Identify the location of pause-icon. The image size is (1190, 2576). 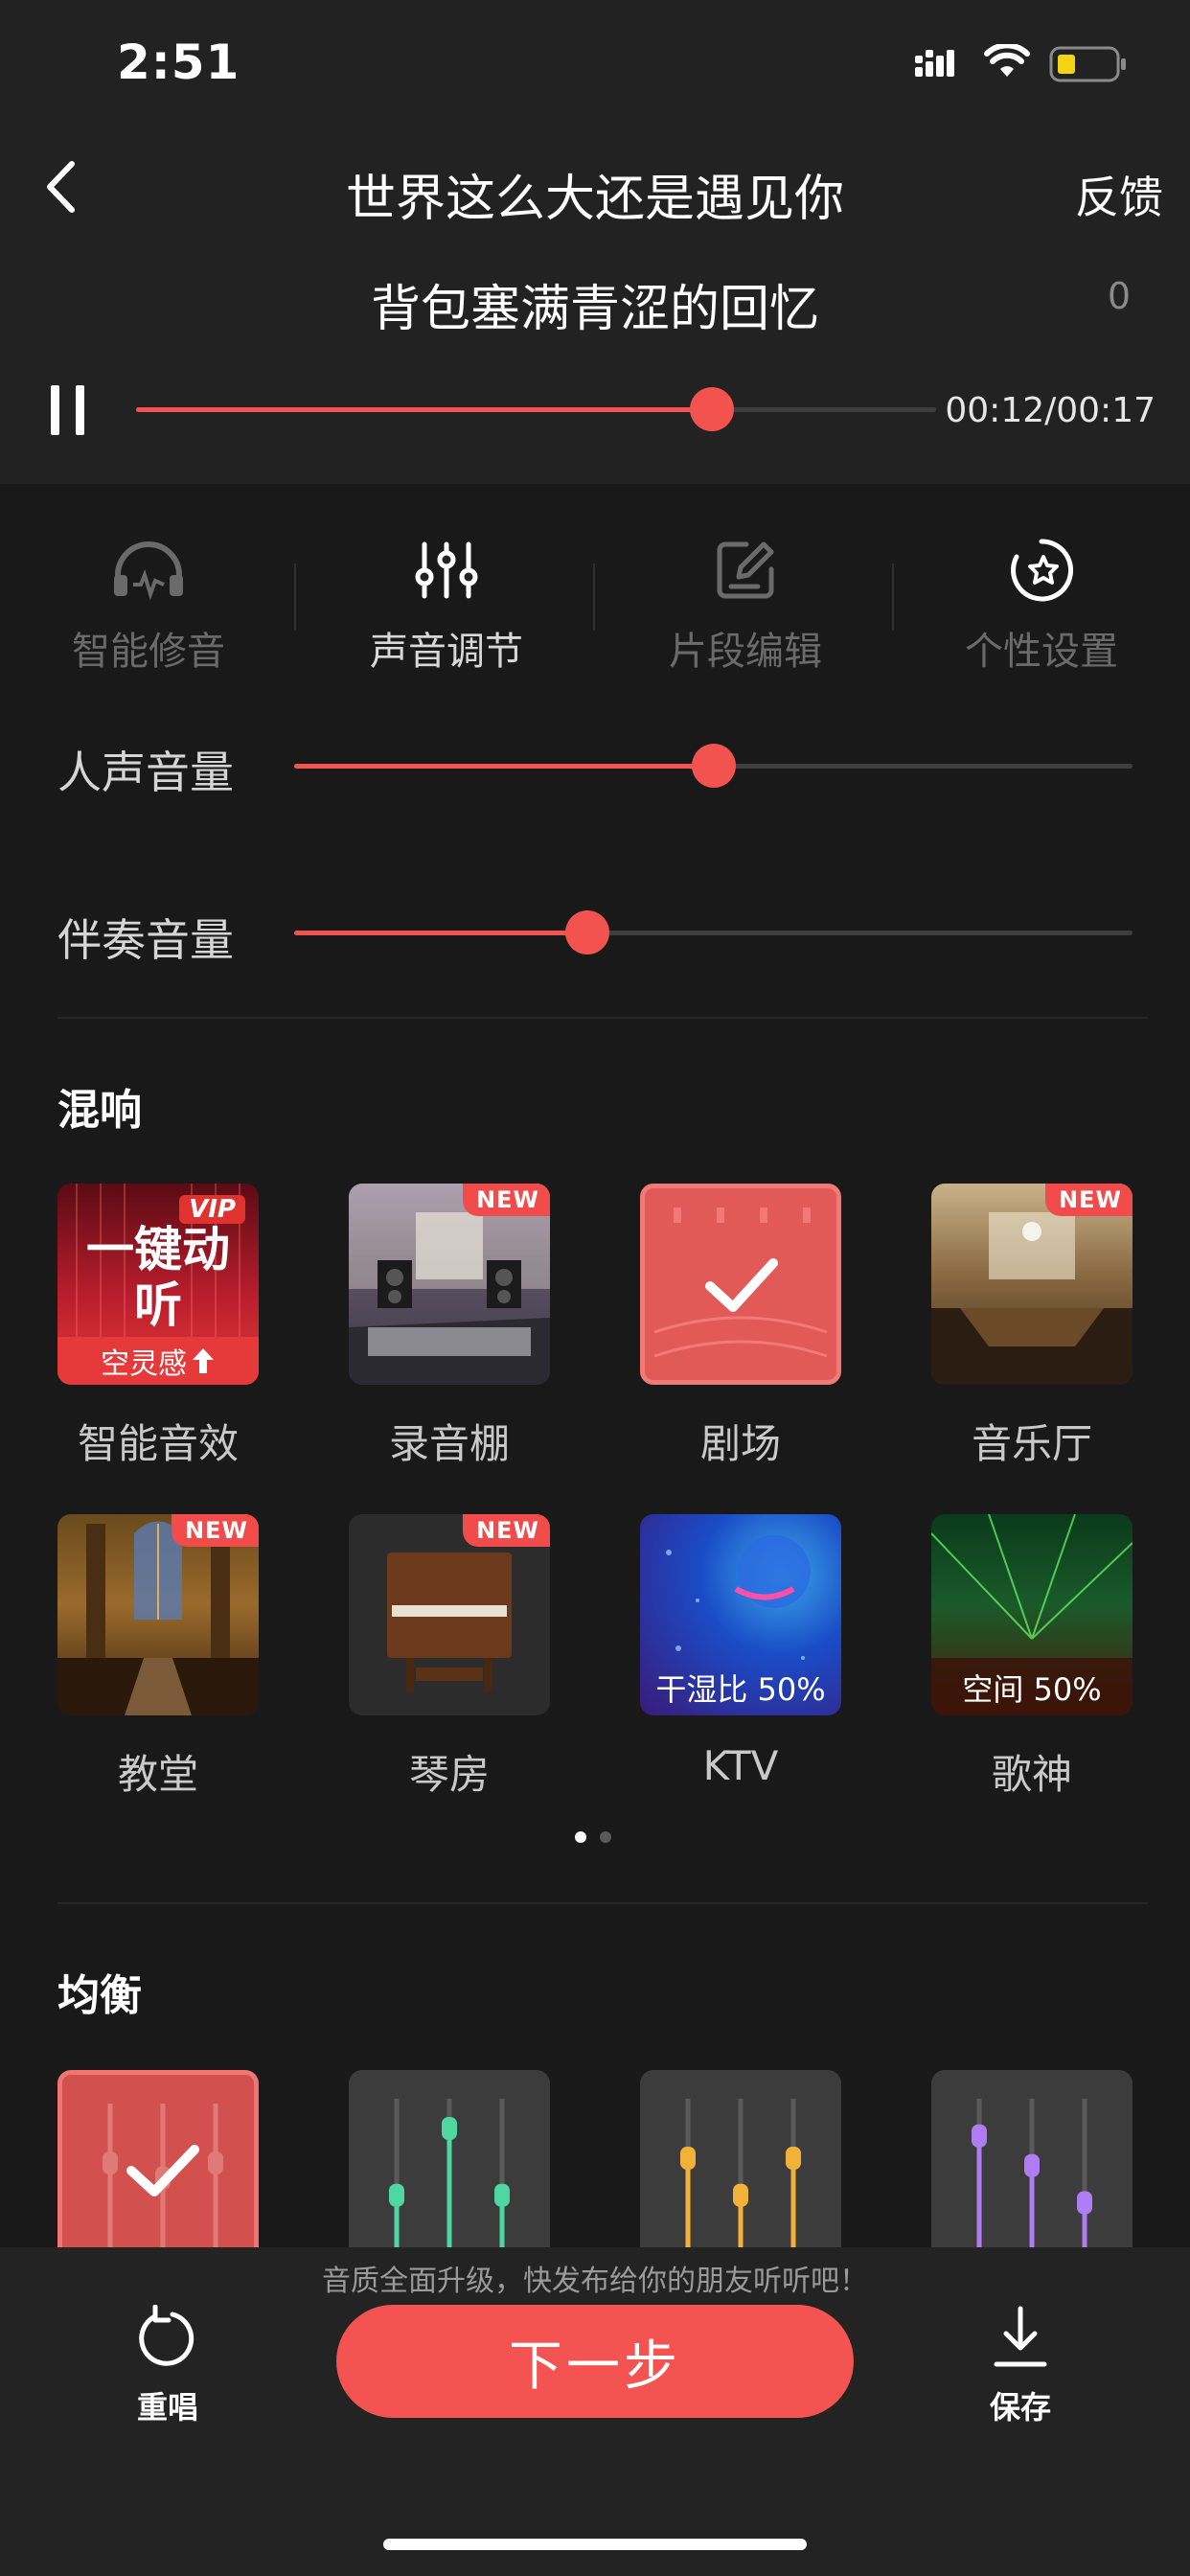
(68, 410).